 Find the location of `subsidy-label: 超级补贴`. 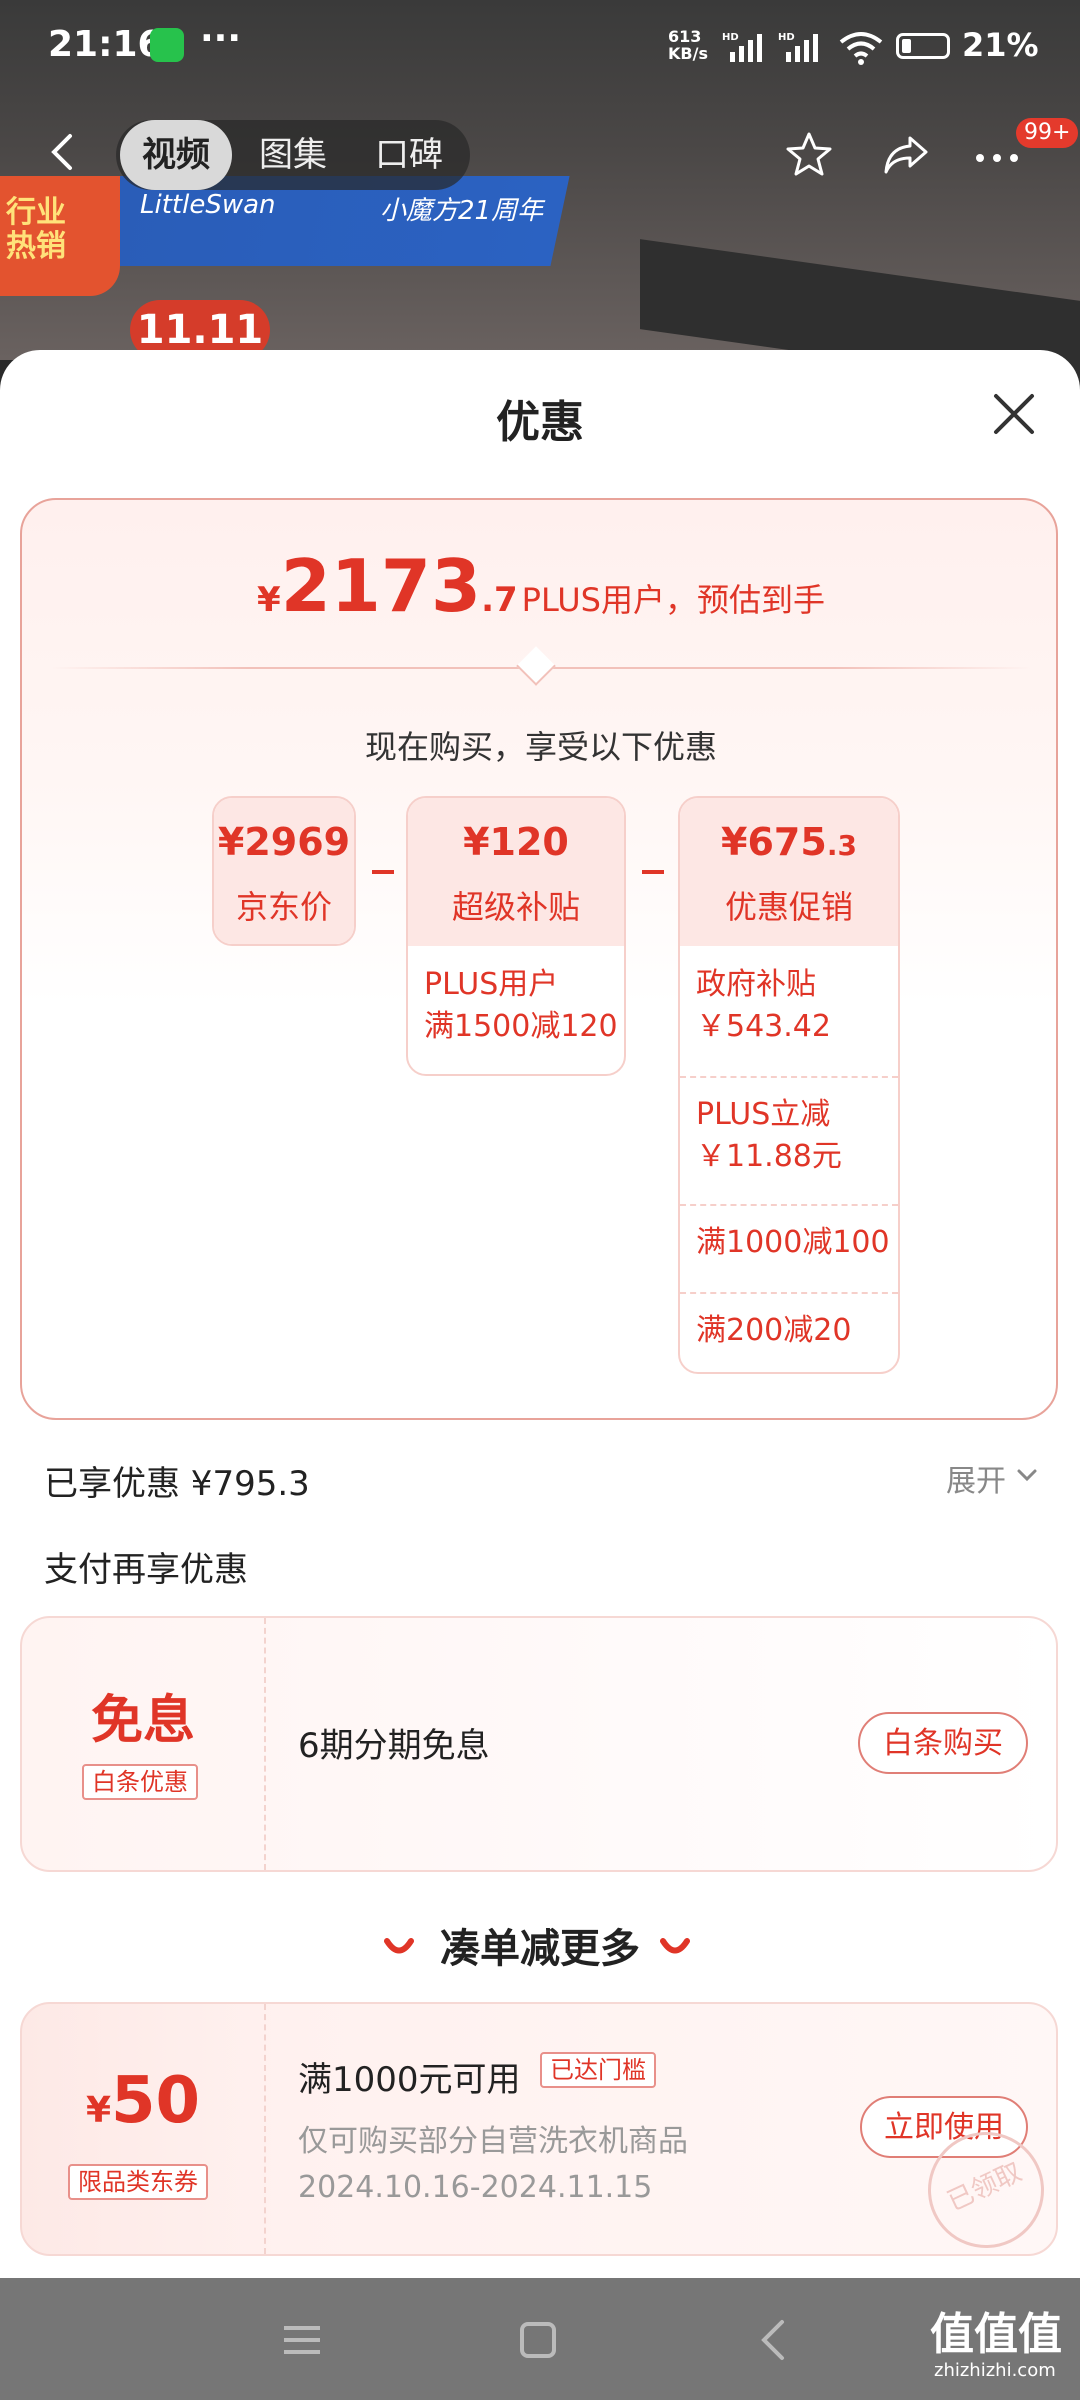

subsidy-label: 超级补贴 is located at coordinates (515, 907).